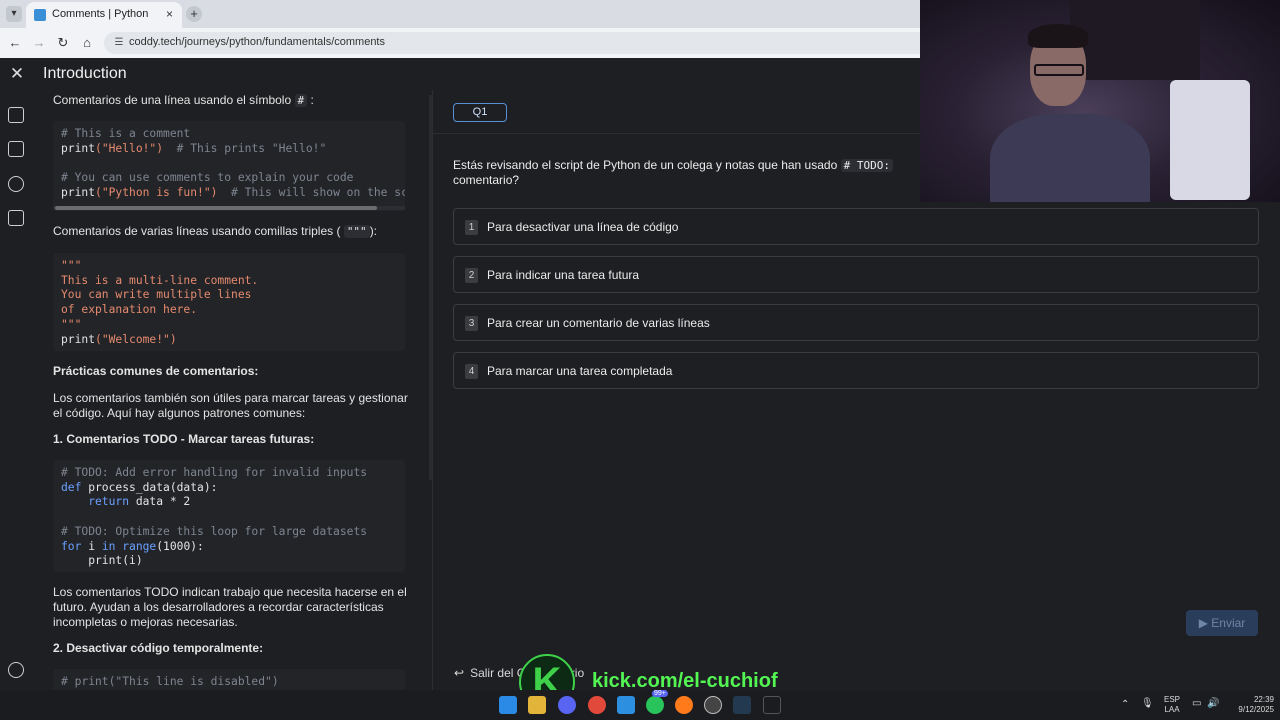 This screenshot has height=720, width=1280. Describe the element at coordinates (1263, 699) in the screenshot. I see `clock-time: 22:39` at that location.